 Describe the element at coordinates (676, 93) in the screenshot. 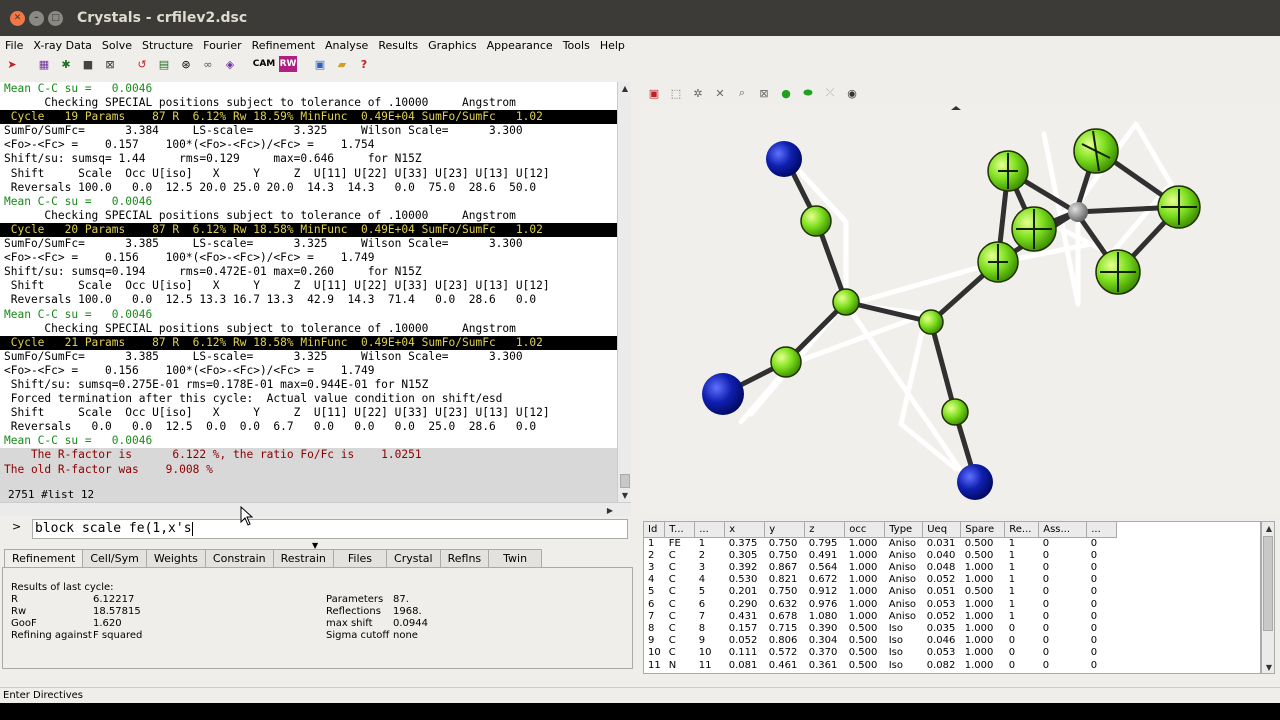

I see `select-box-icon: ⬚` at that location.